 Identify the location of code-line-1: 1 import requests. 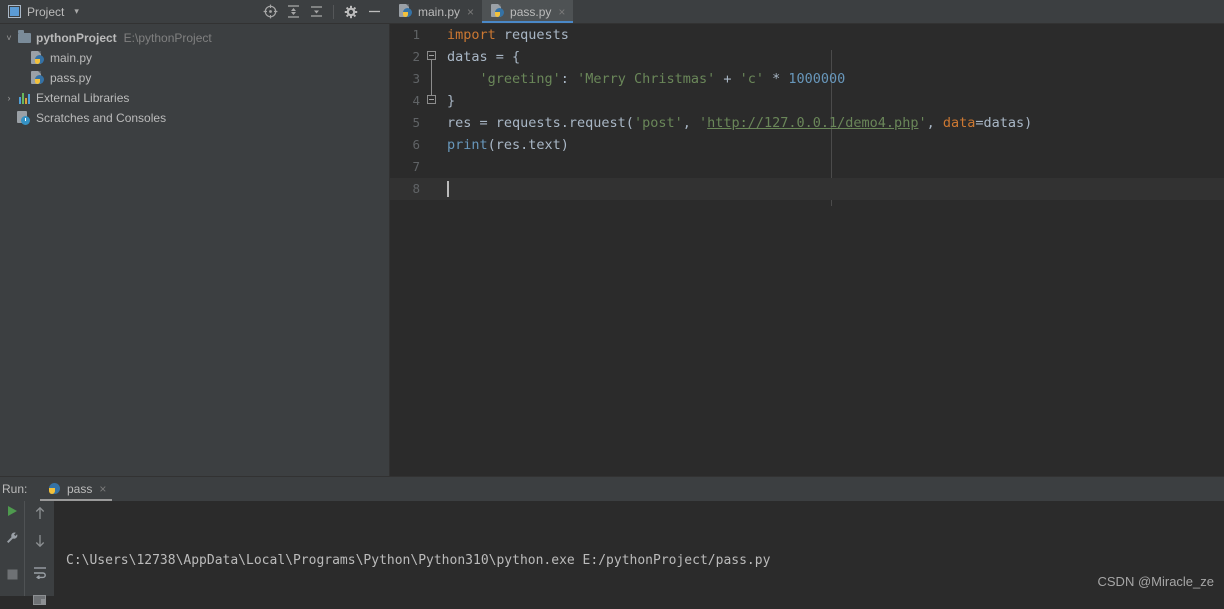
(807, 35).